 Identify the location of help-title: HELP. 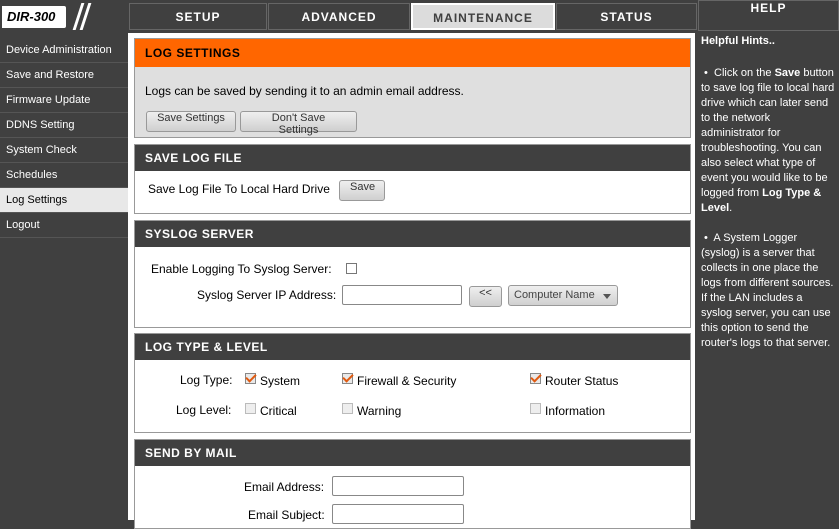
(768, 15).